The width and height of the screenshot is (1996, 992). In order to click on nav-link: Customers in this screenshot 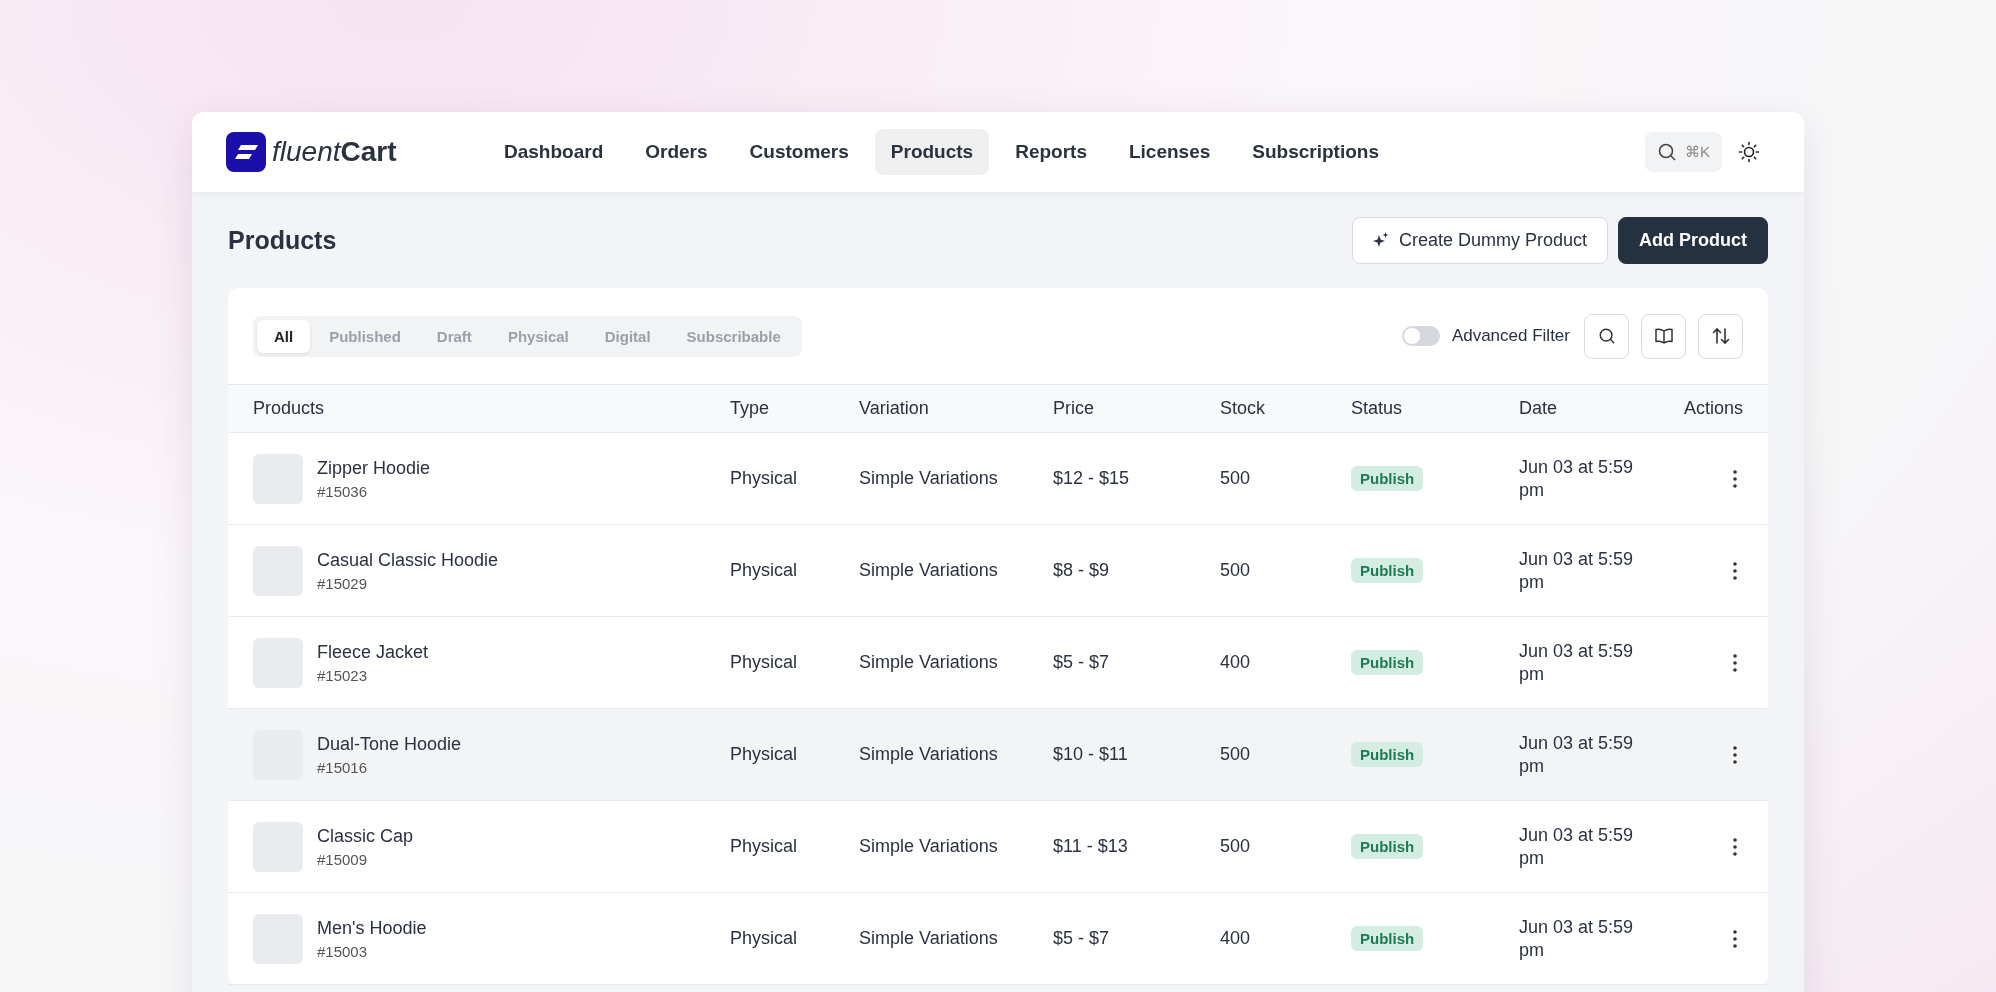, I will do `click(799, 152)`.